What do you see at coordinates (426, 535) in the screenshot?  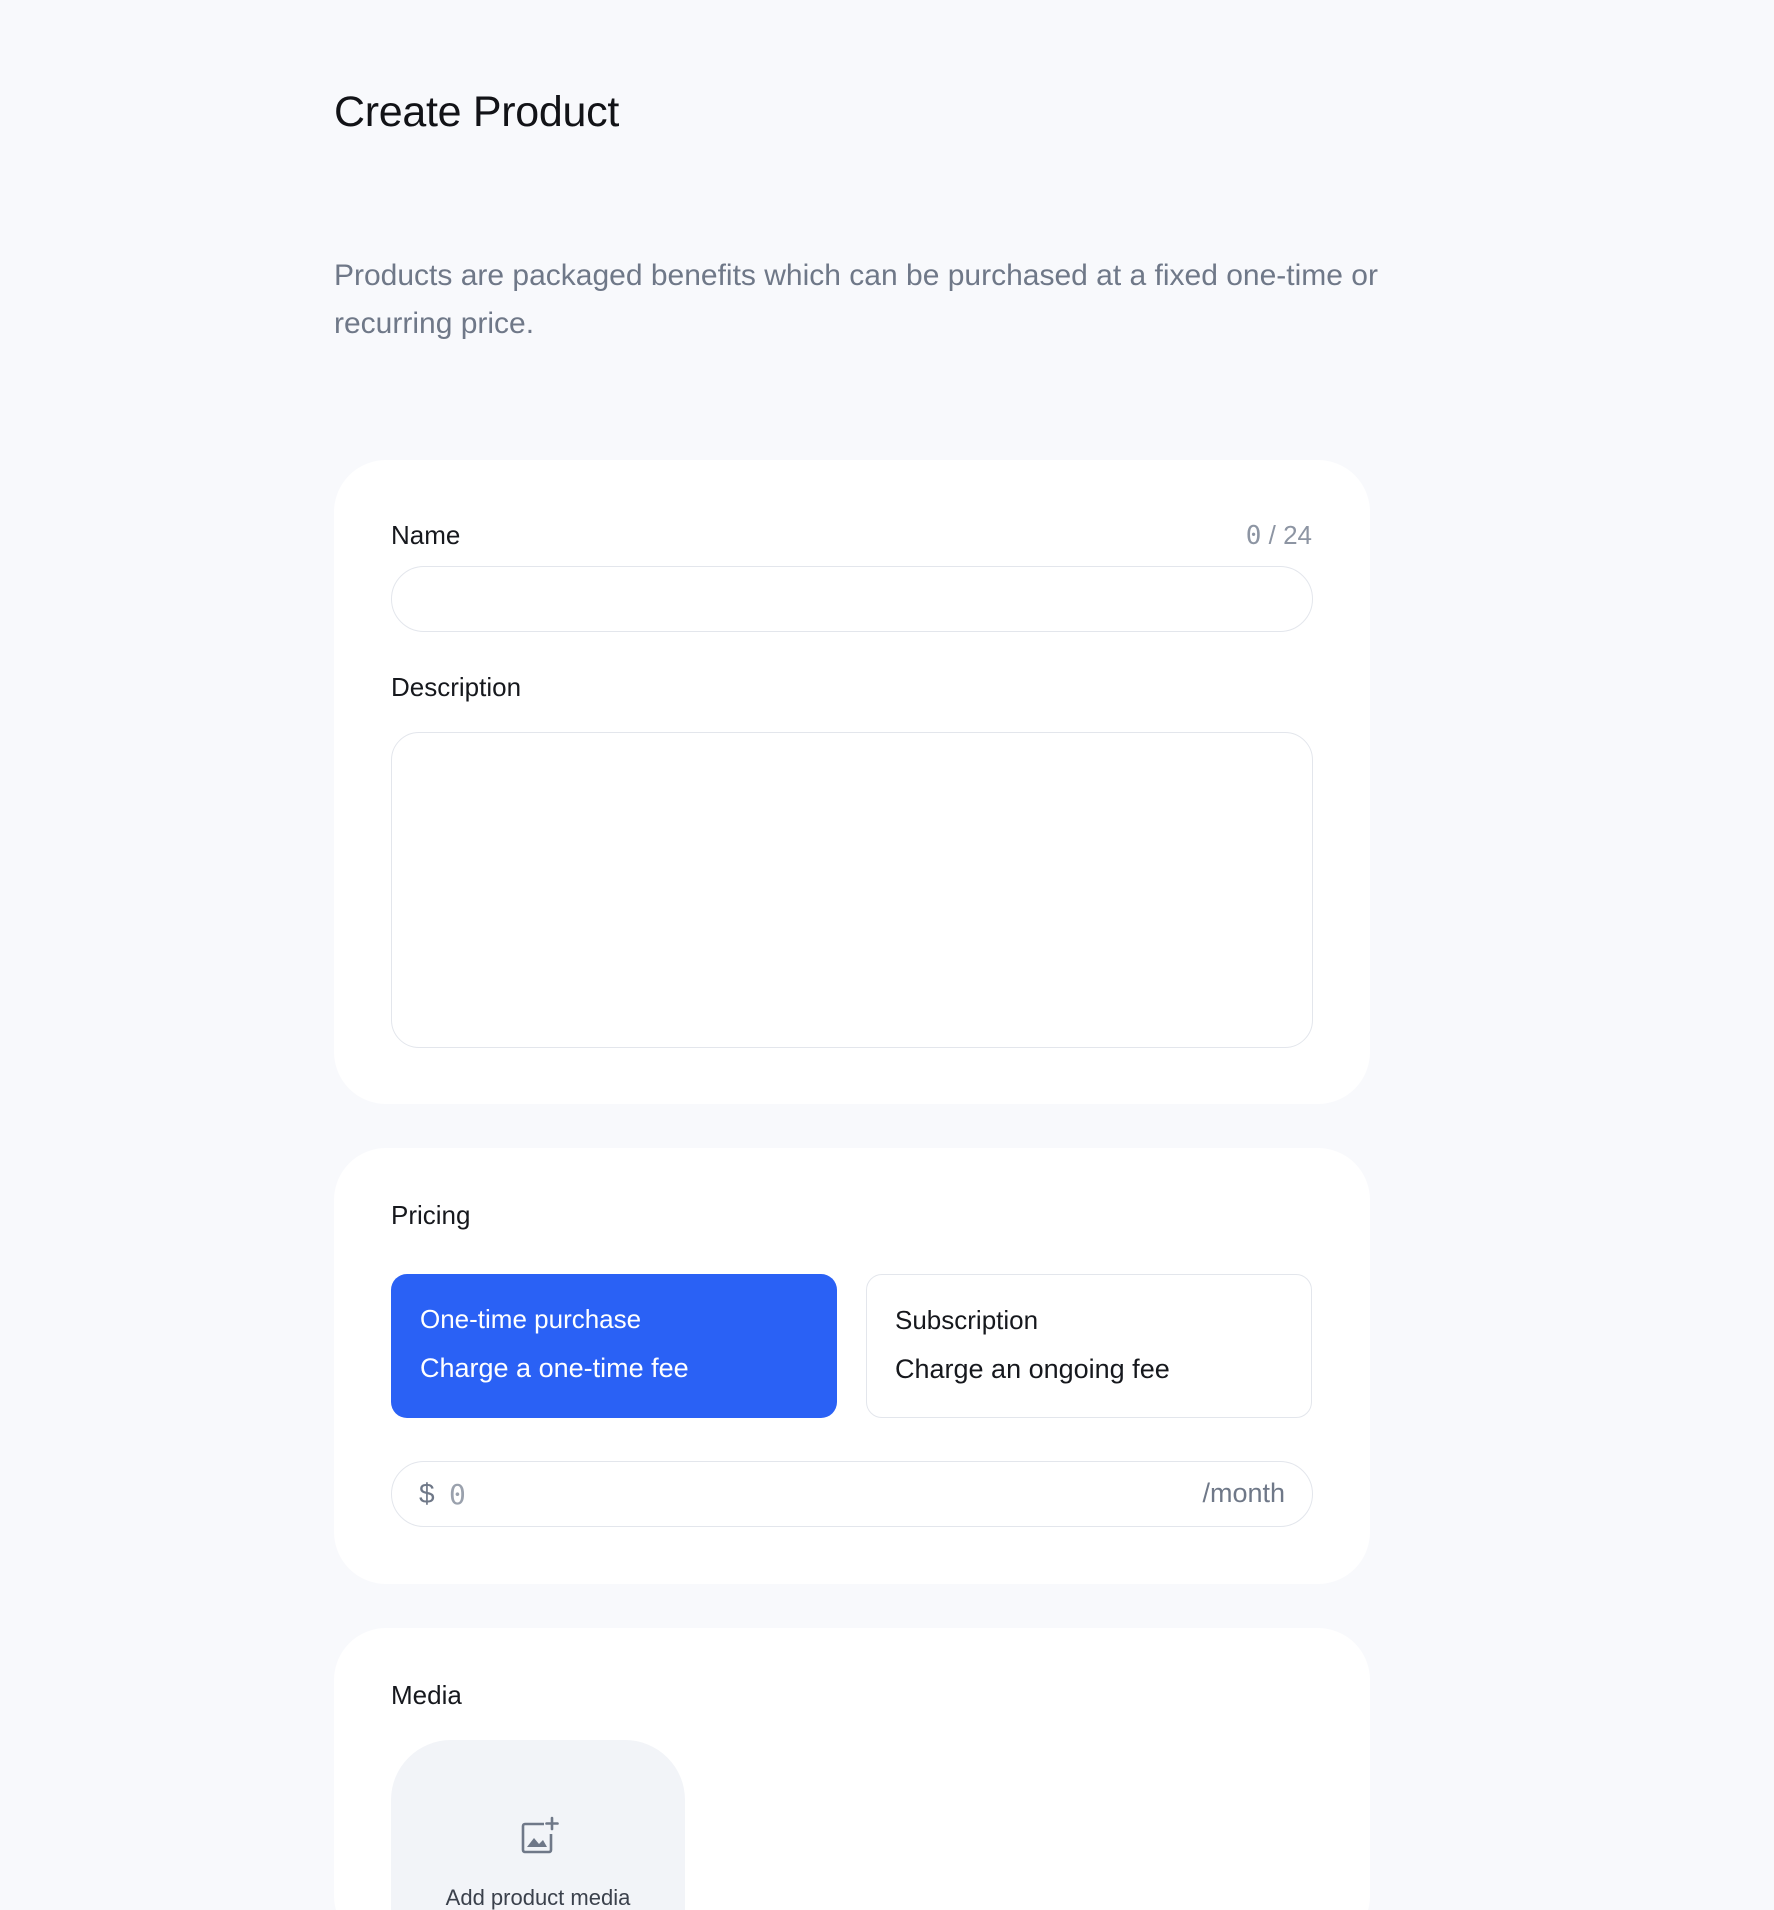 I see `name-label: Name` at bounding box center [426, 535].